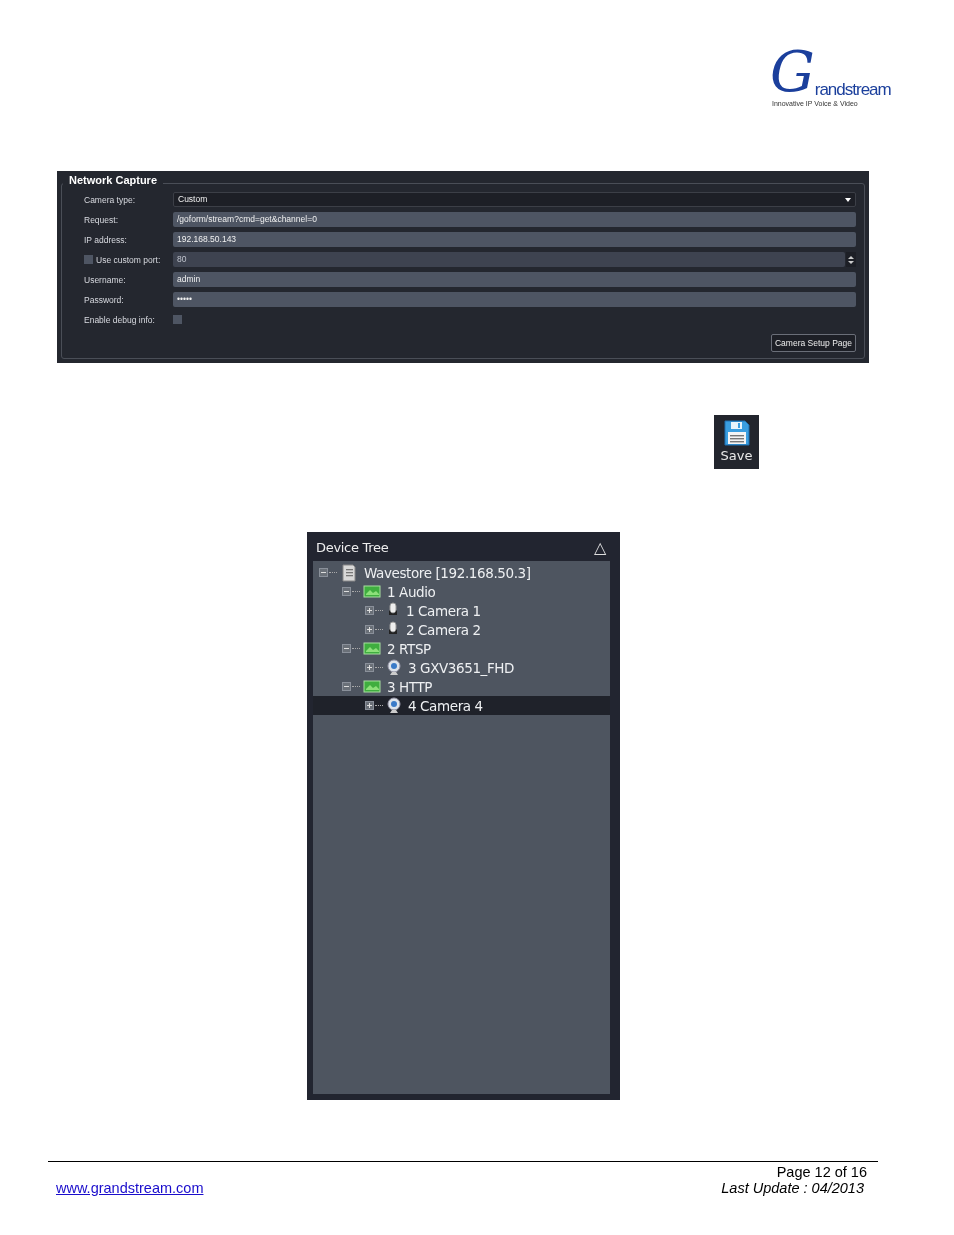  What do you see at coordinates (461, 648) in the screenshot?
I see `tree-row: 2 RTSP` at bounding box center [461, 648].